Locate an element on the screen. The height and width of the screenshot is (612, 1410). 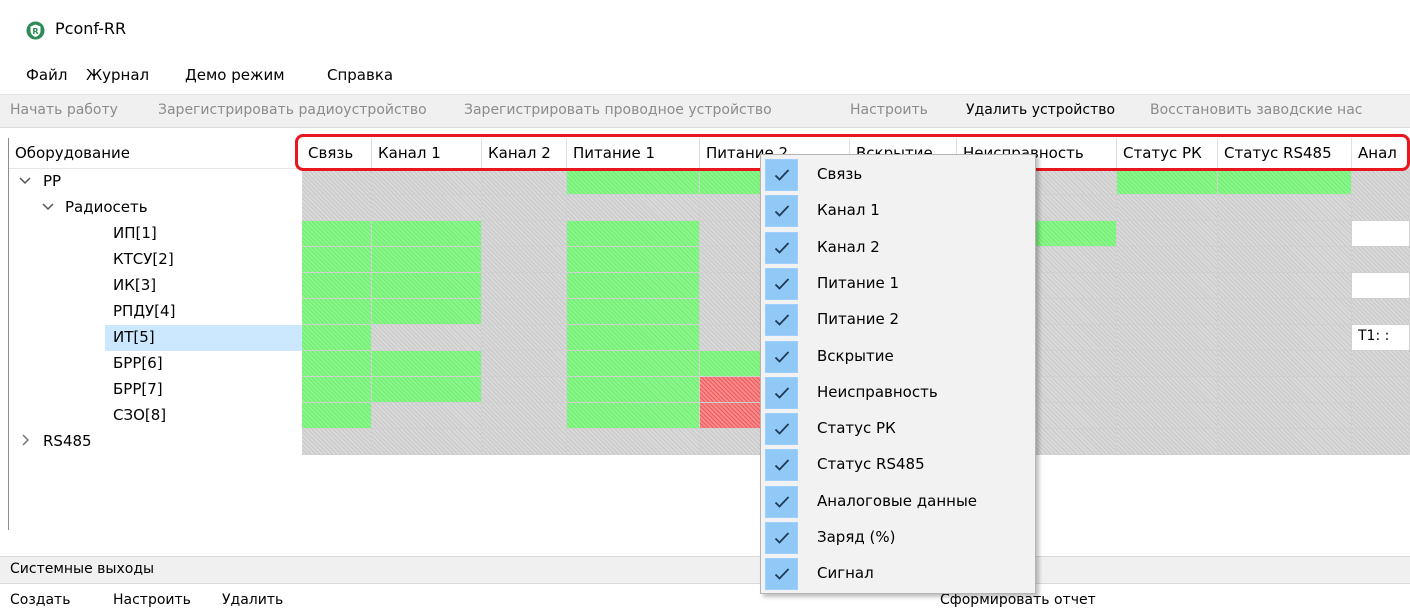
tree-item-device: ИК[3] is located at coordinates (156, 286).